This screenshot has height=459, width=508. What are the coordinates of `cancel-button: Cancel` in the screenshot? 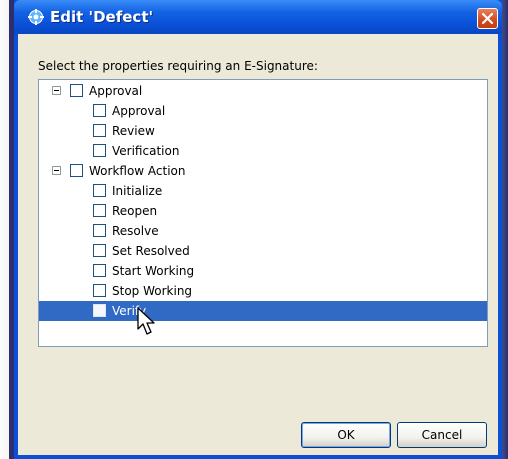 It's located at (442, 435).